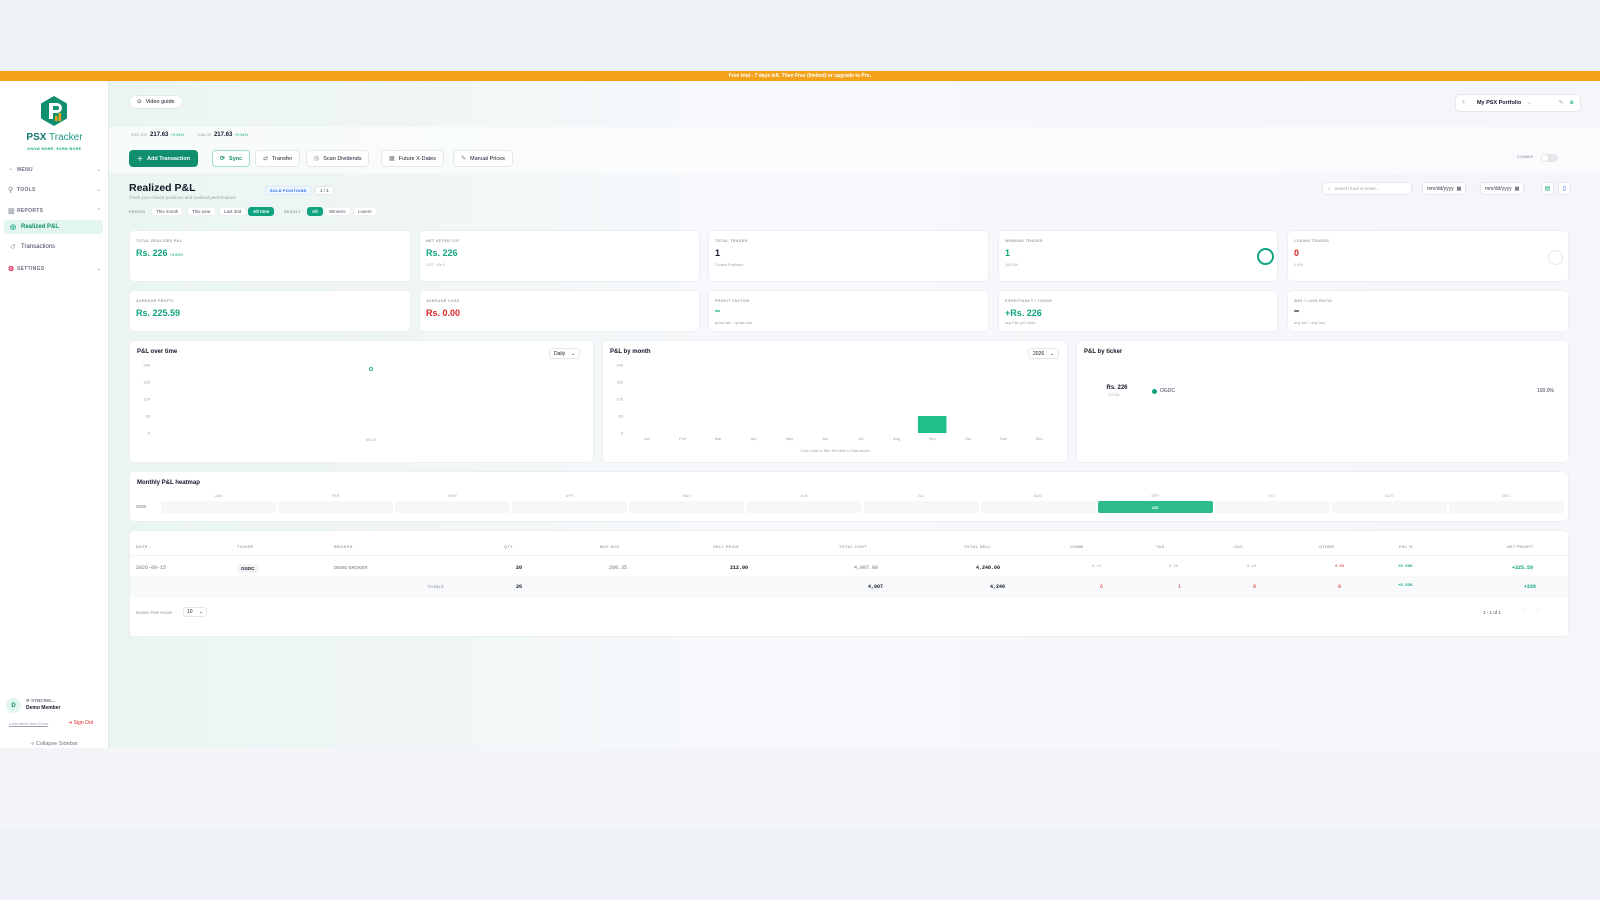  What do you see at coordinates (1571, 103) in the screenshot?
I see `add-portfolio-icon: ⊕` at bounding box center [1571, 103].